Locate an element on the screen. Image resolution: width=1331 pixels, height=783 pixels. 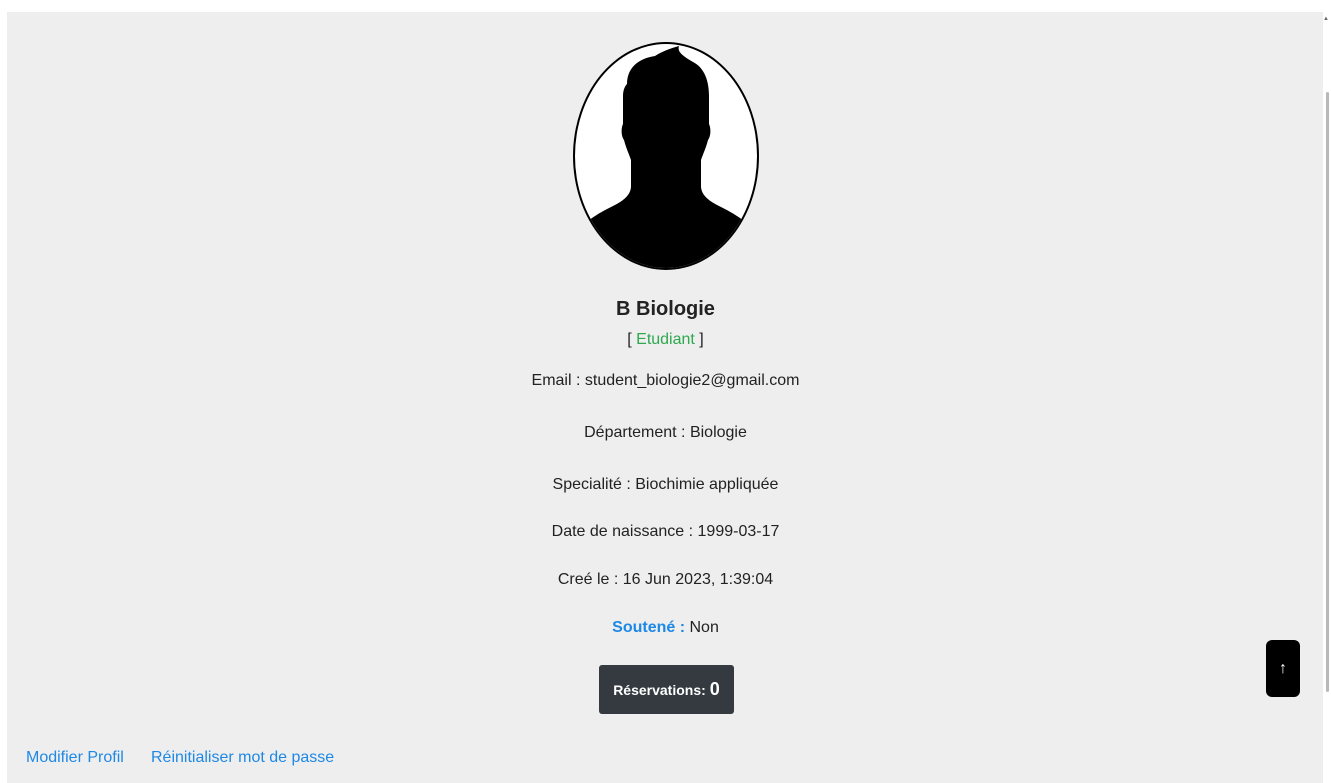
reservations-label: Réservations: is located at coordinates (659, 689).